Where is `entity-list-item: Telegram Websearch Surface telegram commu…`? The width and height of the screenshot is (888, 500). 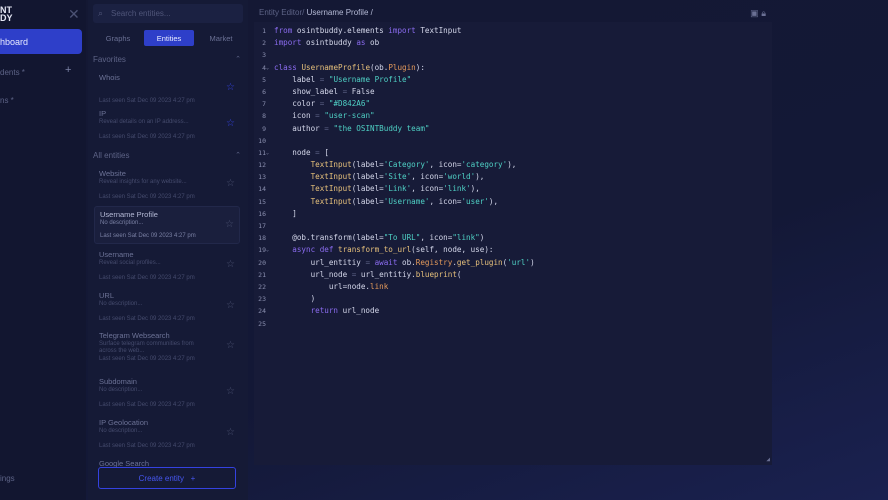
entity-list-item: Telegram Websearch Surface telegram commu… is located at coordinates (167, 347).